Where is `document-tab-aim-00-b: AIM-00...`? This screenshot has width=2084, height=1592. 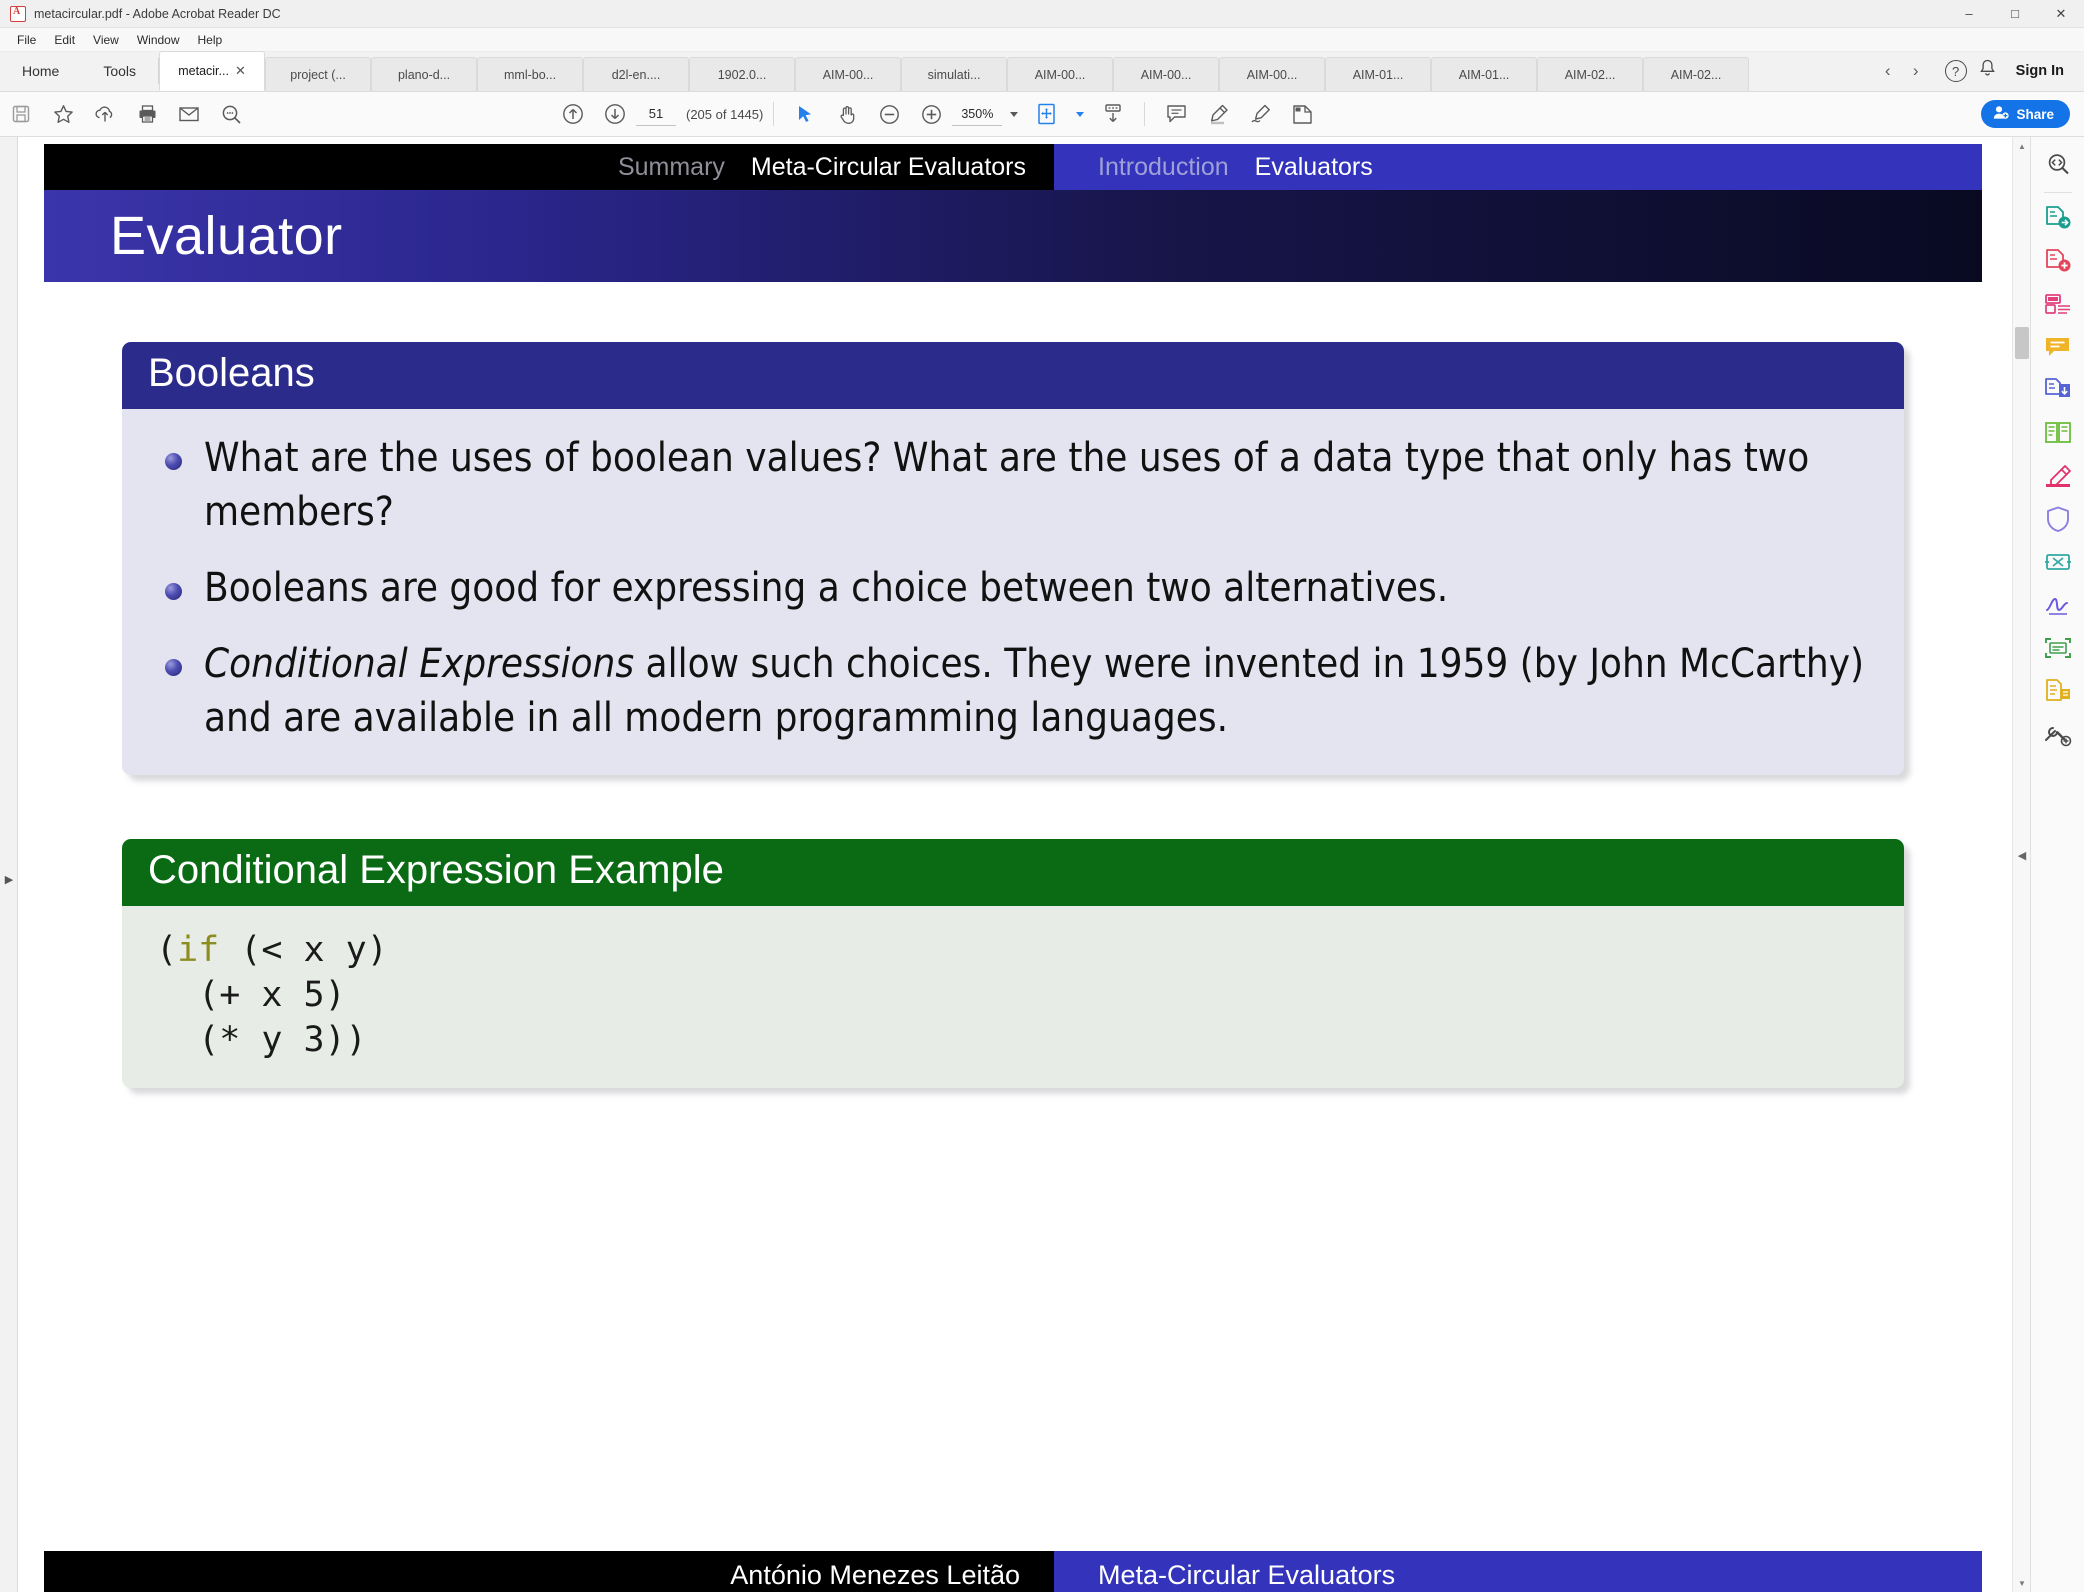
document-tab-aim-00-b: AIM-00... is located at coordinates (1060, 74).